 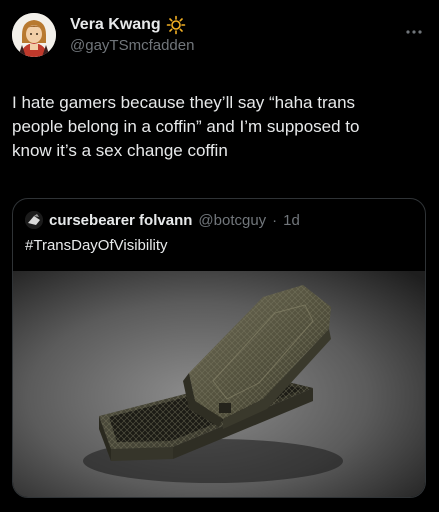 What do you see at coordinates (132, 45) in the screenshot?
I see `user-handle: @gayTSmcfadden` at bounding box center [132, 45].